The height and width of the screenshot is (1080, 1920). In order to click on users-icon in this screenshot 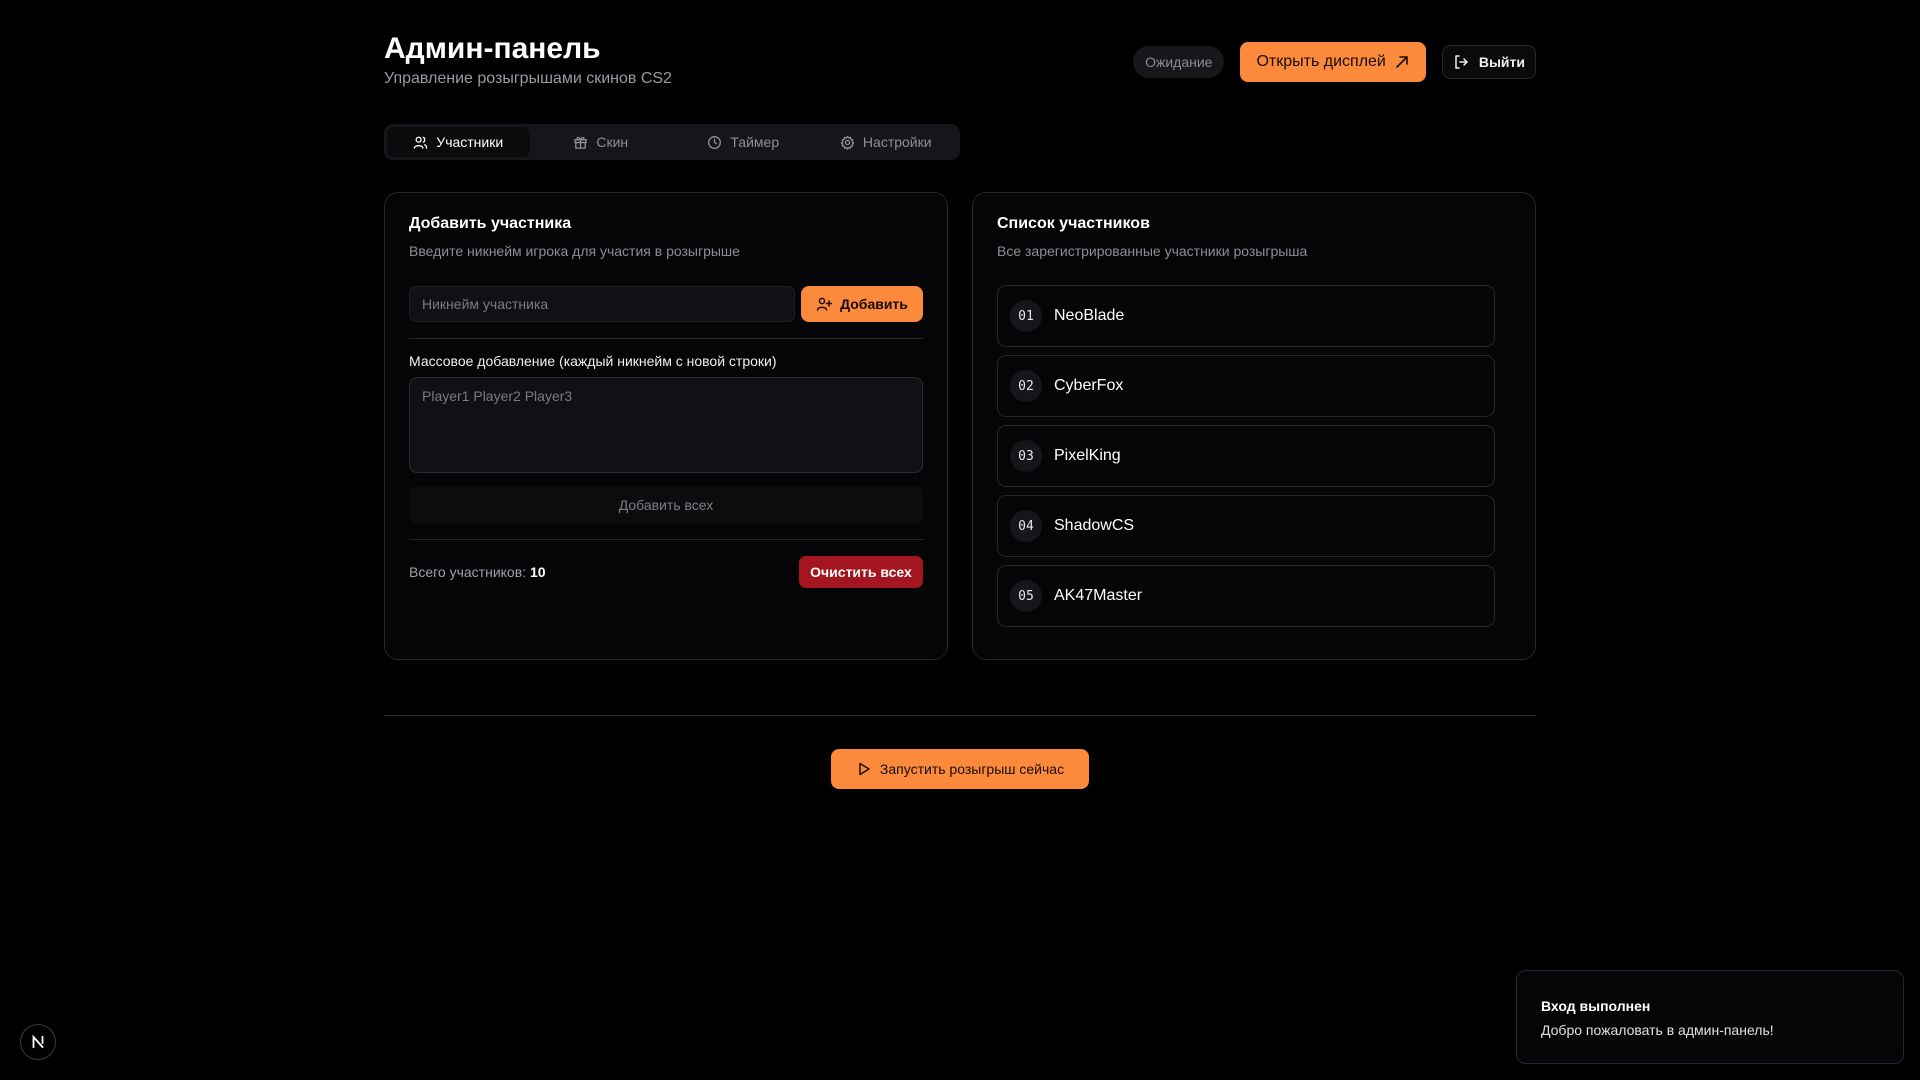, I will do `click(421, 142)`.